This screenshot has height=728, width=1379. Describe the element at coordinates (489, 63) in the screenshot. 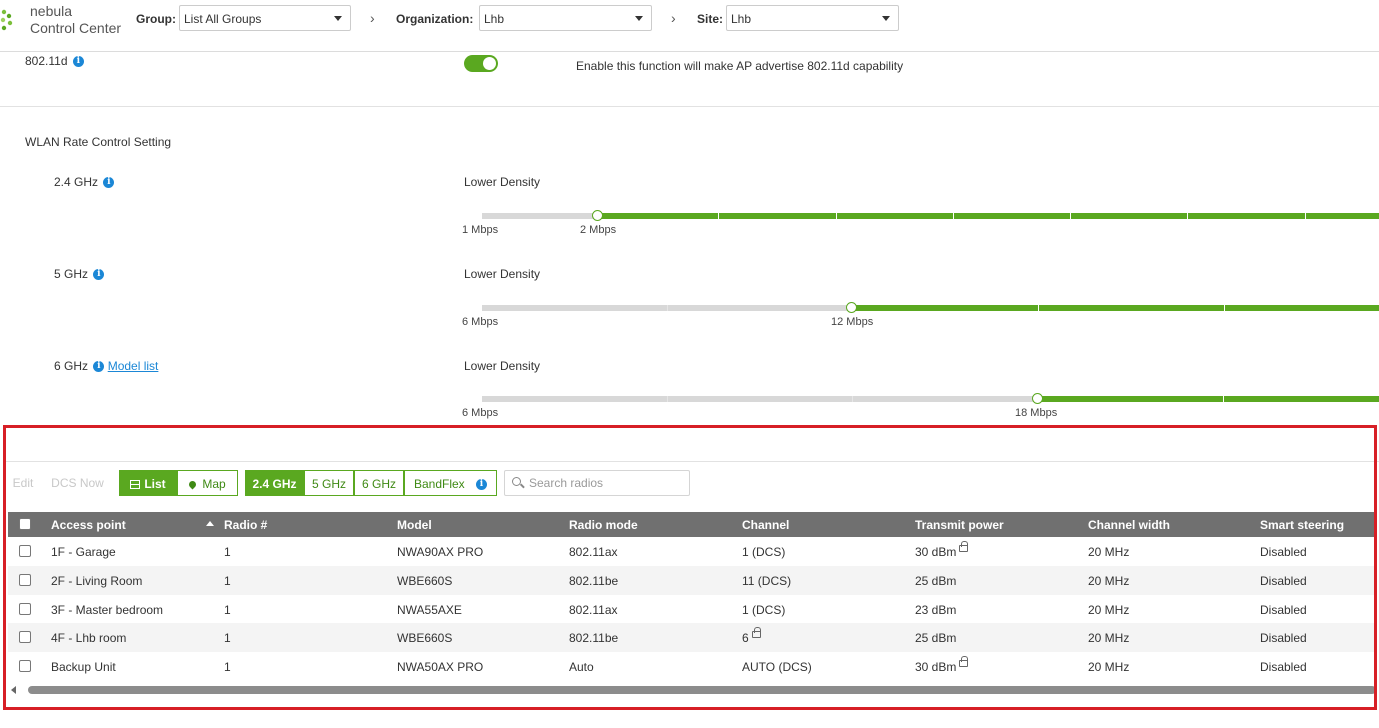

I see `toggle-knob` at that location.